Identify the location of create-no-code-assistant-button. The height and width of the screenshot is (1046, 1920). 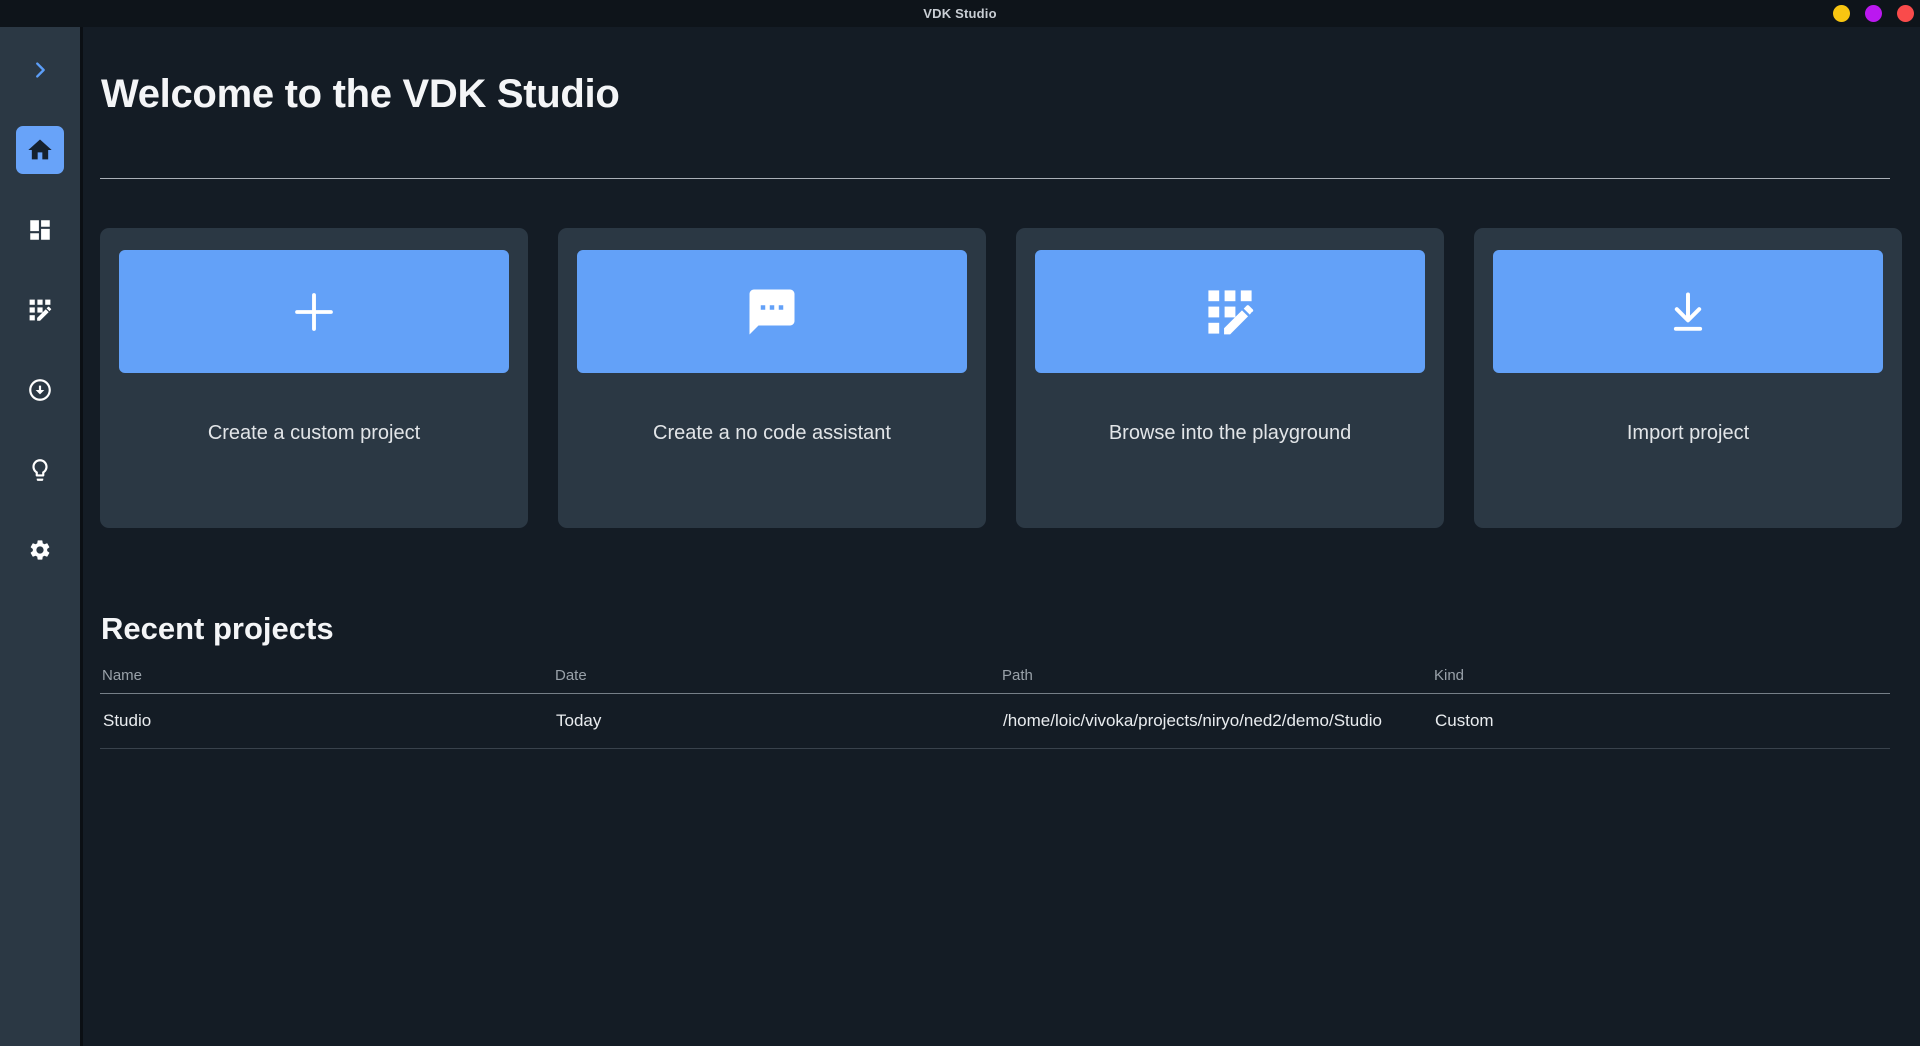
(772, 311).